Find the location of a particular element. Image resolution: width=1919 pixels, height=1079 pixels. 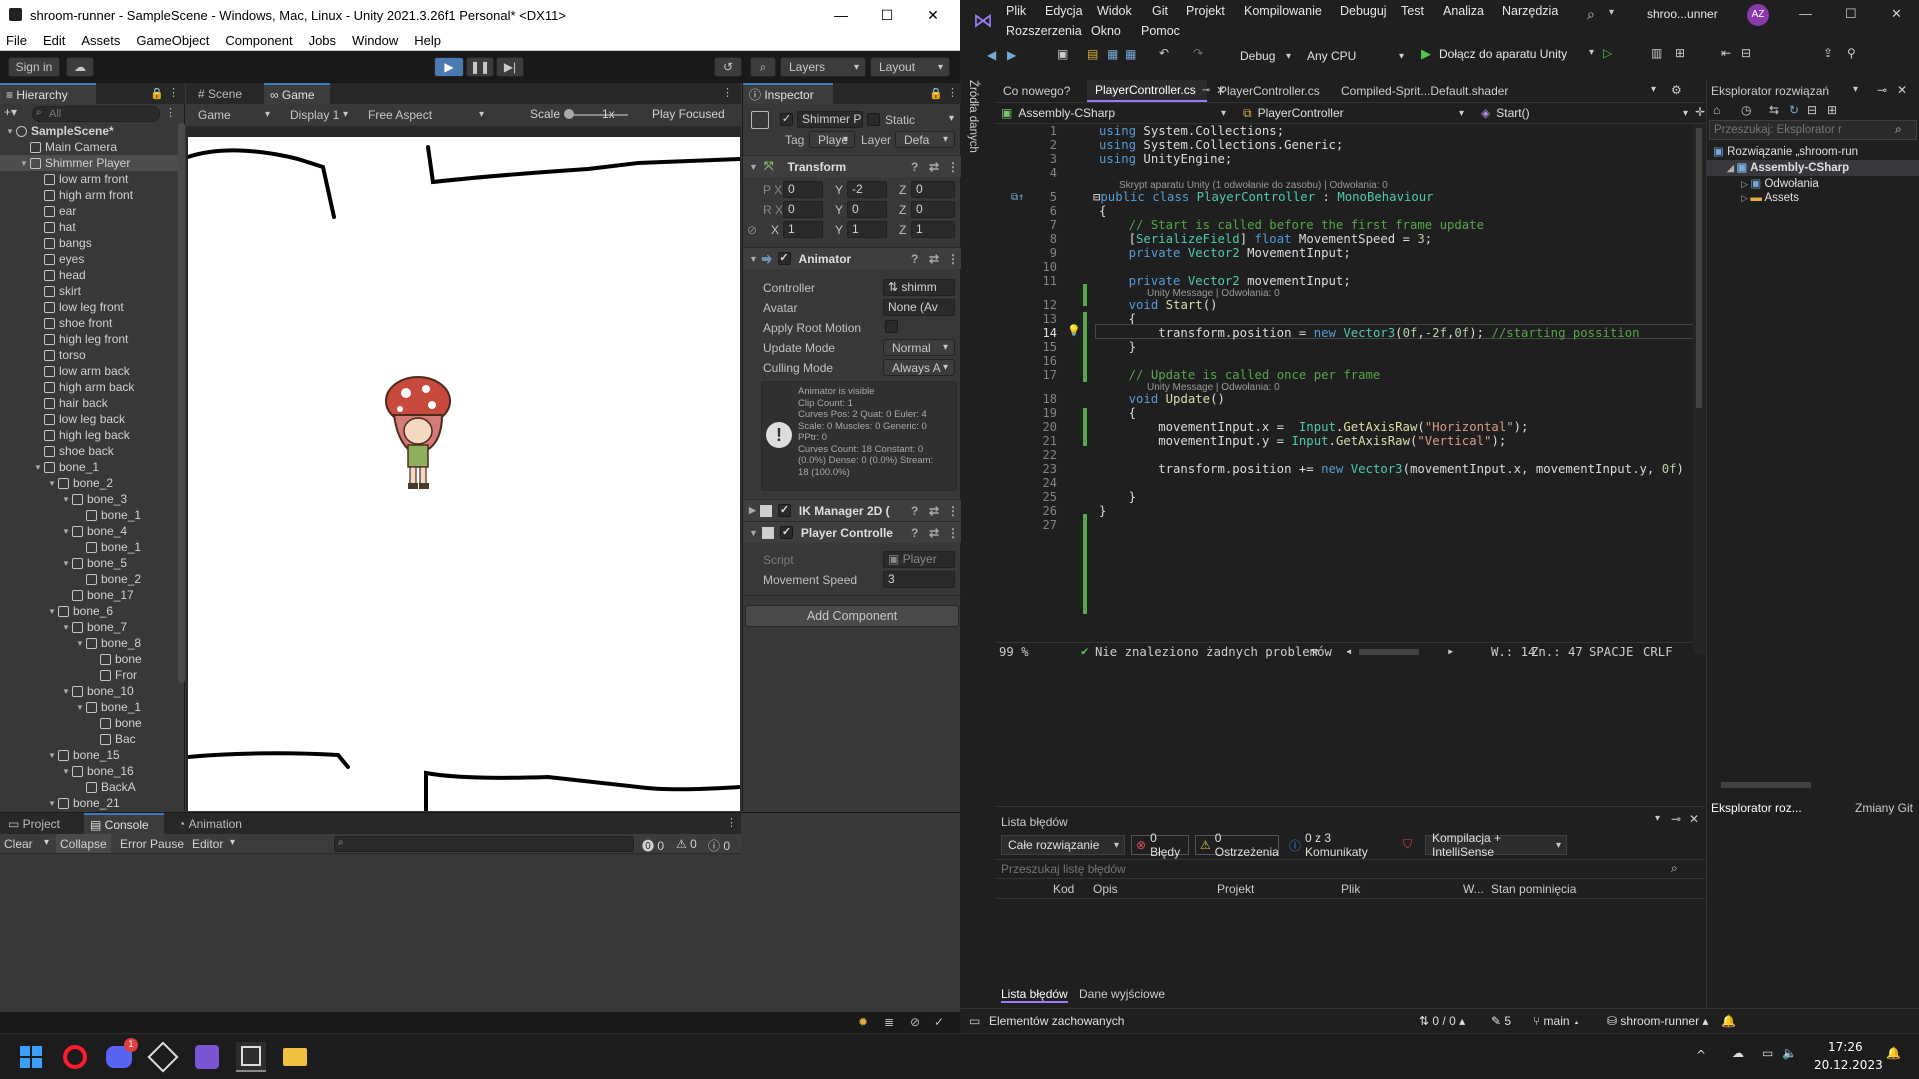

layout-dropdown: Layout is located at coordinates (910, 67).